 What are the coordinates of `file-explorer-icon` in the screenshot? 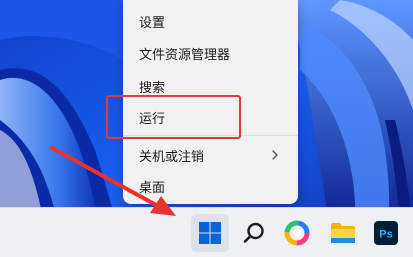 It's located at (343, 233).